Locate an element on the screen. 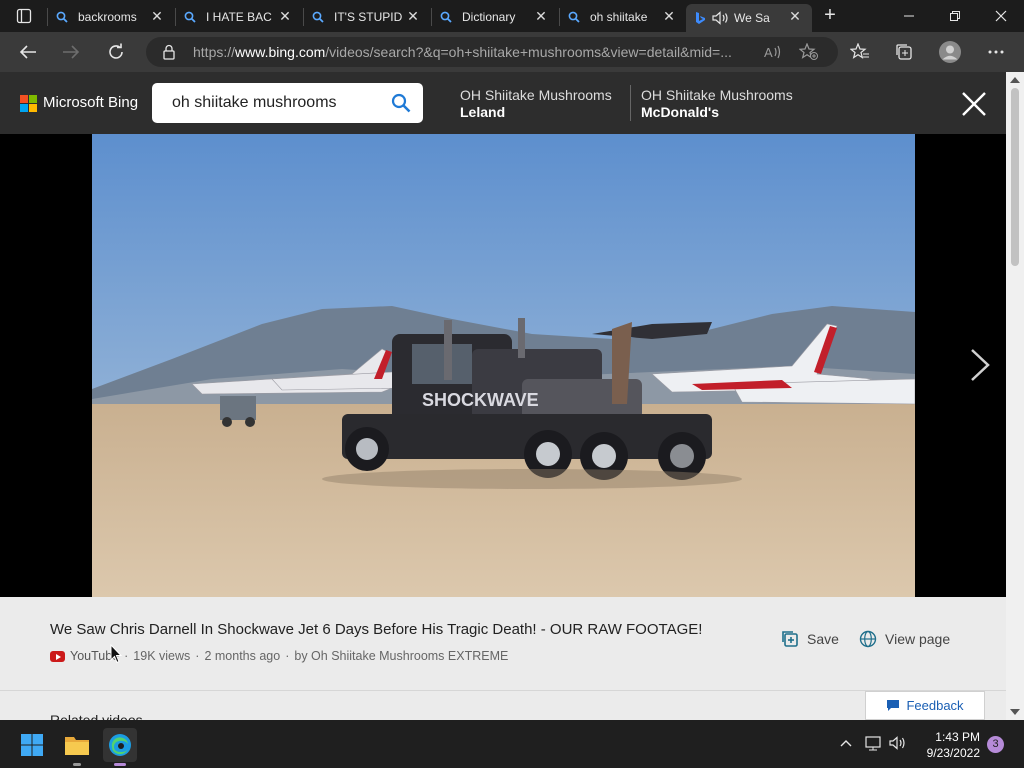 The height and width of the screenshot is (768, 1024). refresh-button is located at coordinates (116, 52).